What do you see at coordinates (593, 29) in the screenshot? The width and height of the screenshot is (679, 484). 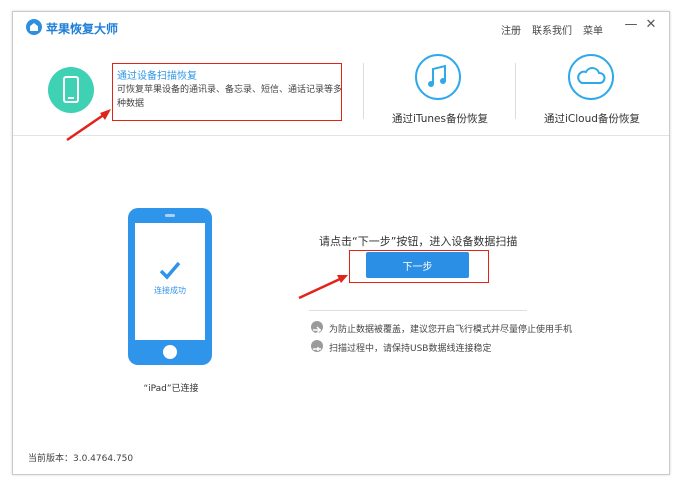 I see `menu-link: 菜单` at bounding box center [593, 29].